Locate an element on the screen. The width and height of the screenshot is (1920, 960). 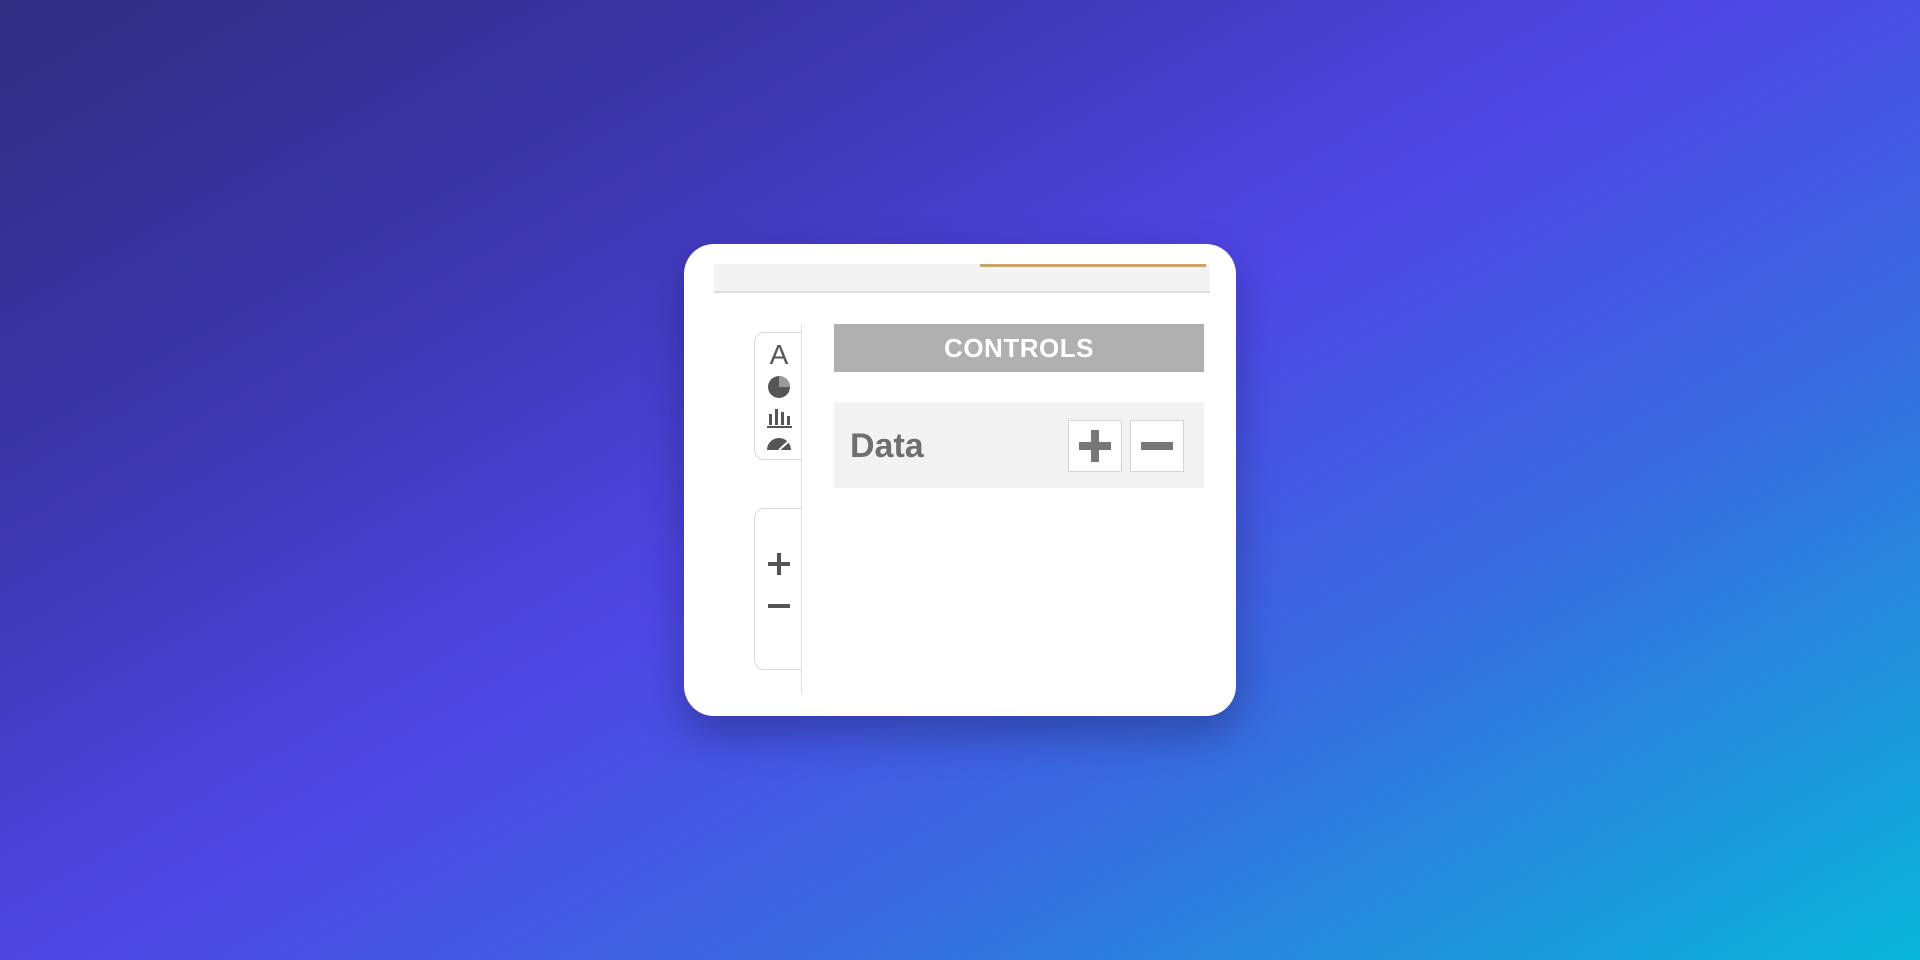
side-rail is located at coordinates (801, 509).